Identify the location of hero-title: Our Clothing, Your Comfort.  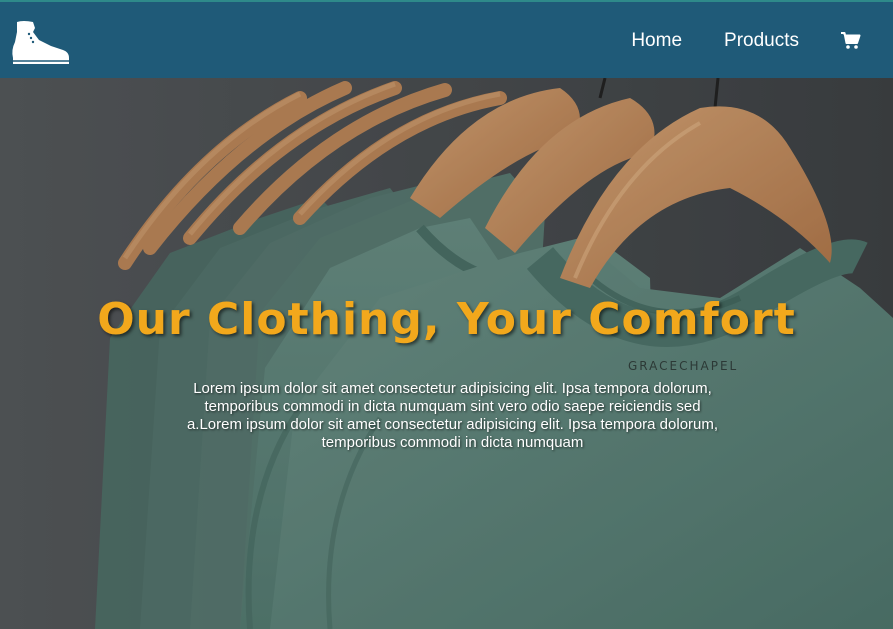
(446, 319).